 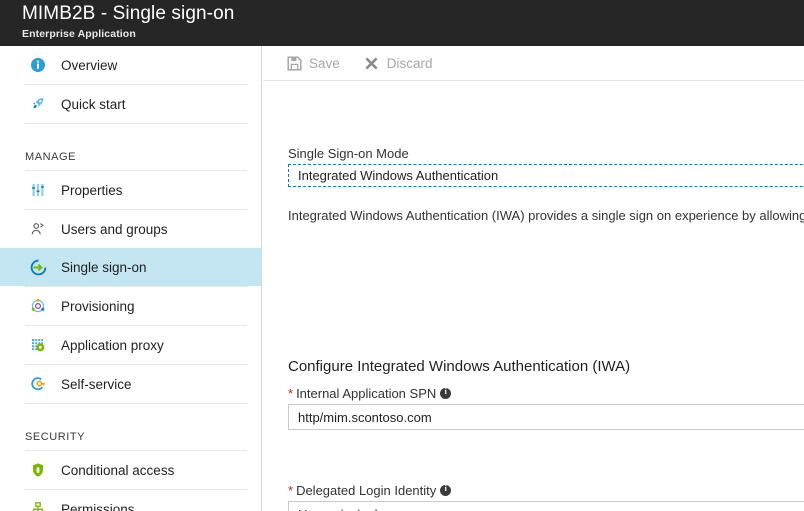 I want to click on sidebar-item-label: Conditional access, so click(x=118, y=470).